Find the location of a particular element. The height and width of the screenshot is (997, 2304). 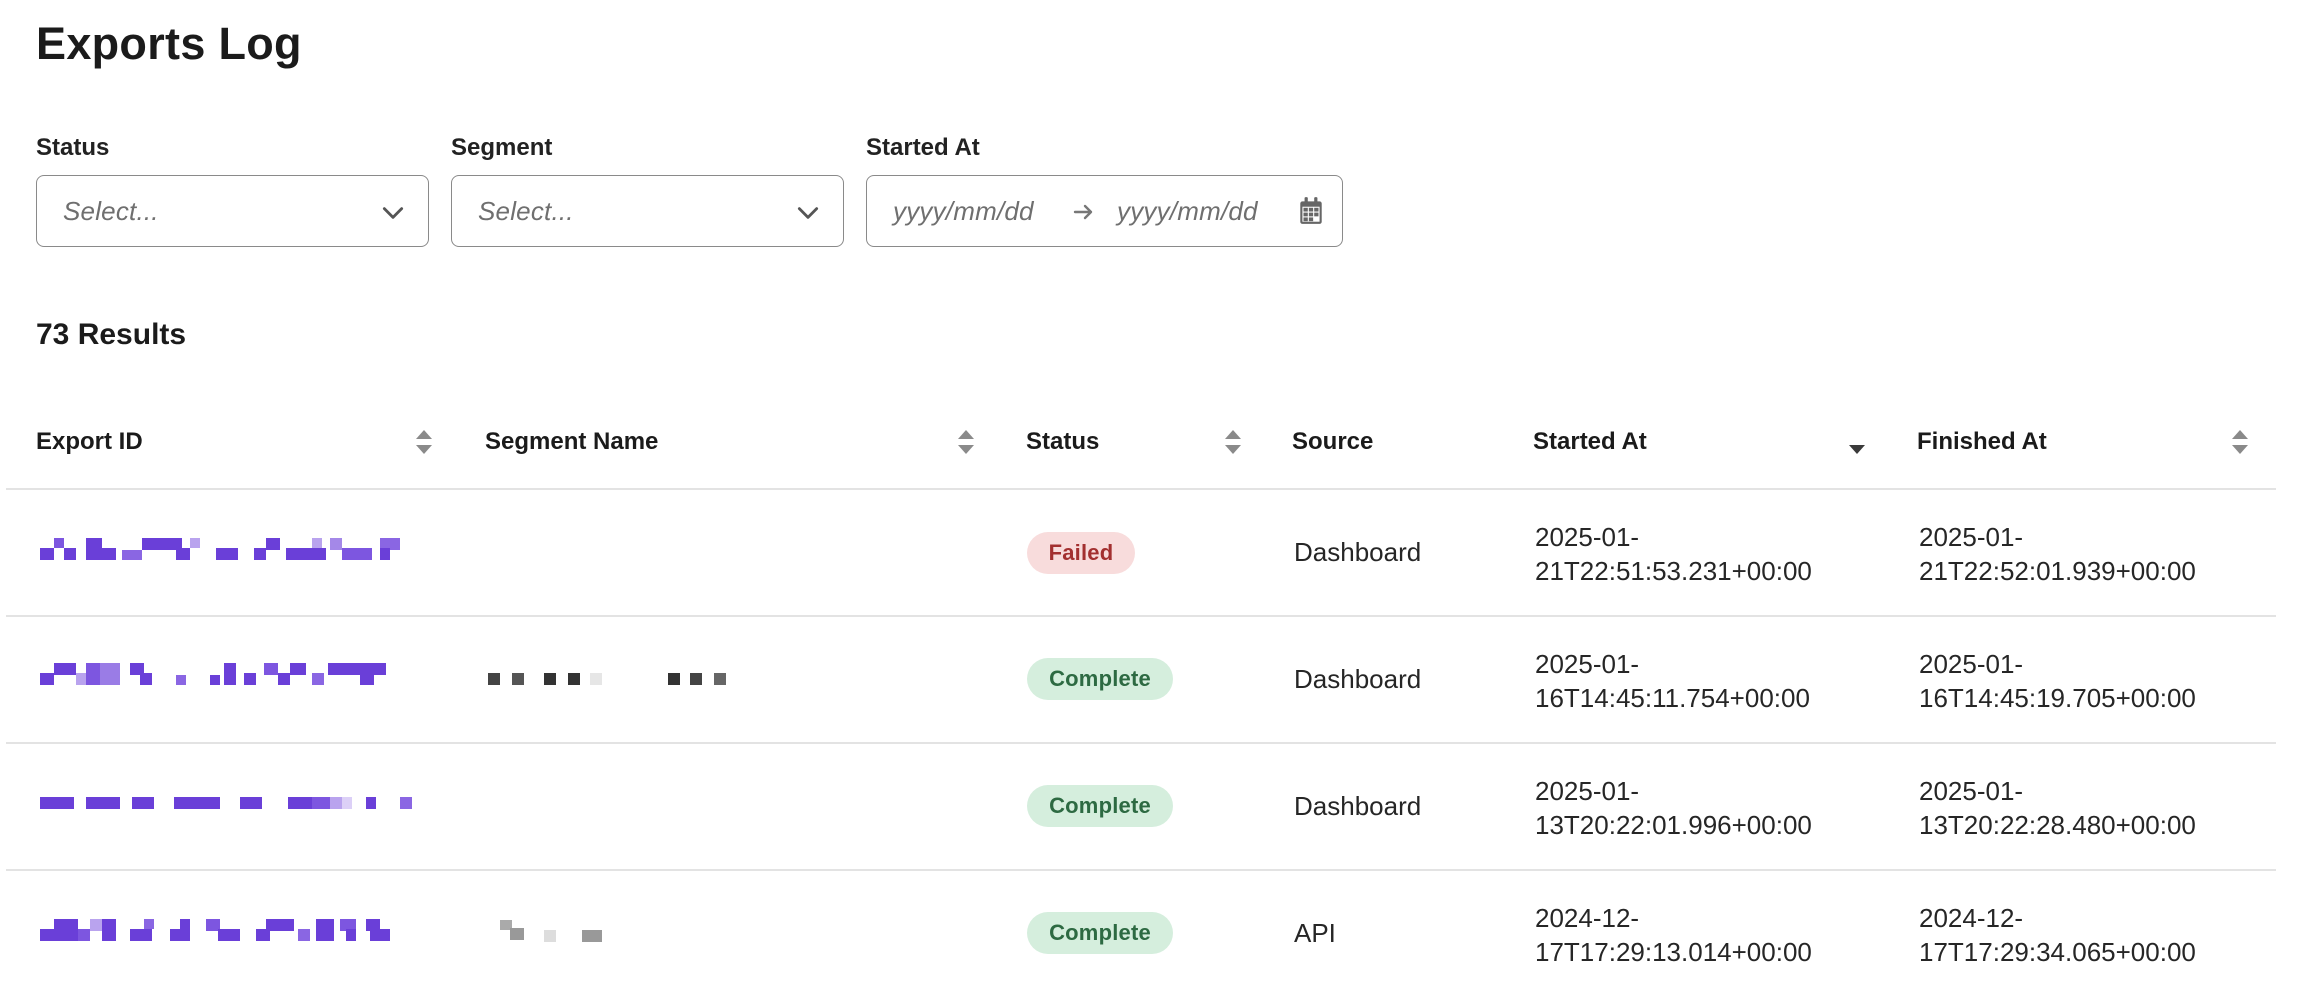

segment-filter-label: Segment is located at coordinates (502, 147).